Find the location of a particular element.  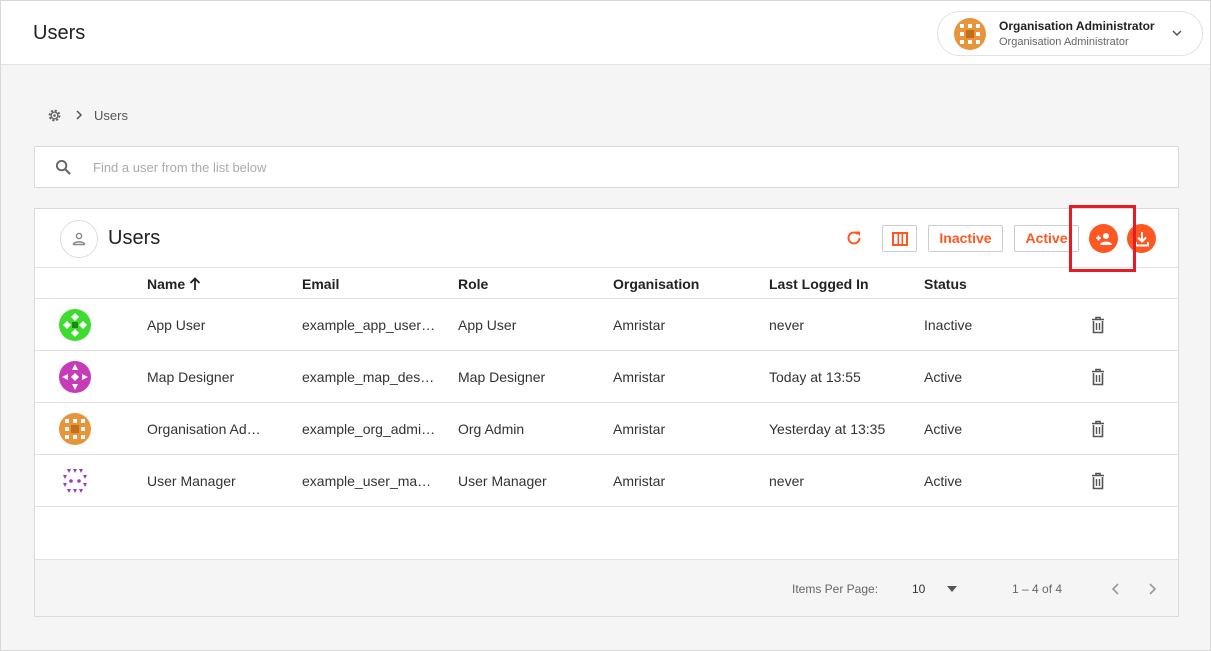

card-title: Users is located at coordinates (134, 238).